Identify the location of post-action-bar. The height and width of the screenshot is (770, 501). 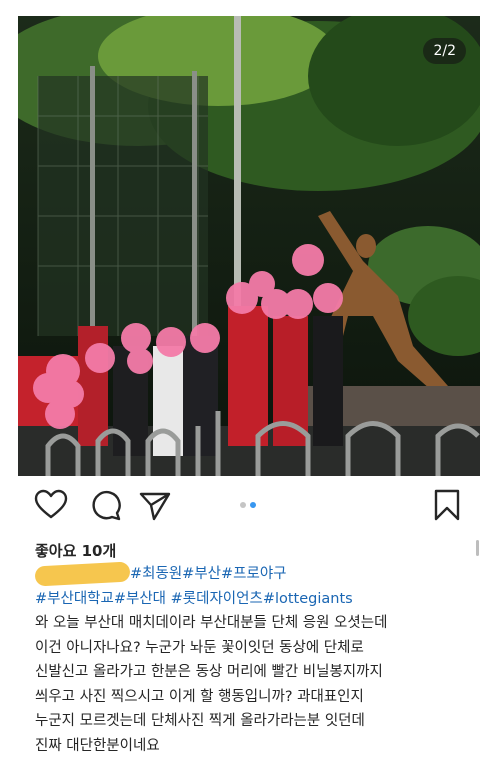
(249, 506).